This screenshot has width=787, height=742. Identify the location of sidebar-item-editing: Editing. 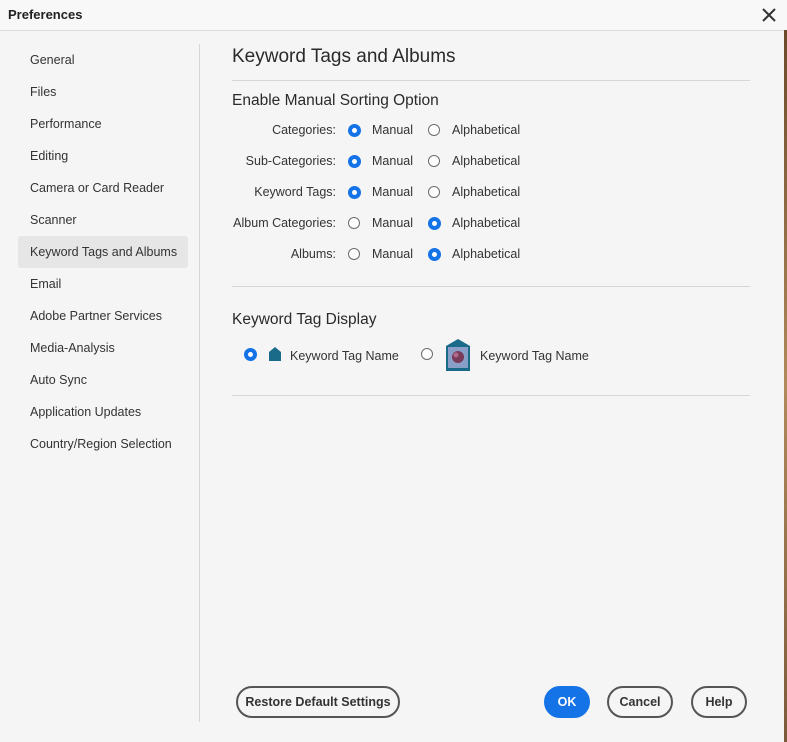
(103, 156).